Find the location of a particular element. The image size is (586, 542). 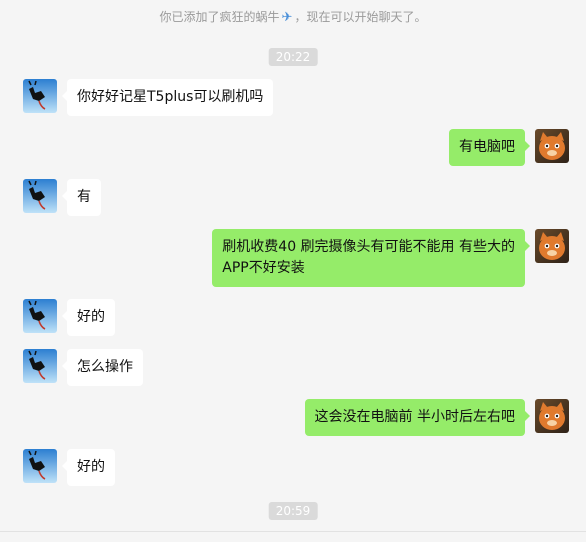

airplane-icon: ✈ is located at coordinates (287, 17).